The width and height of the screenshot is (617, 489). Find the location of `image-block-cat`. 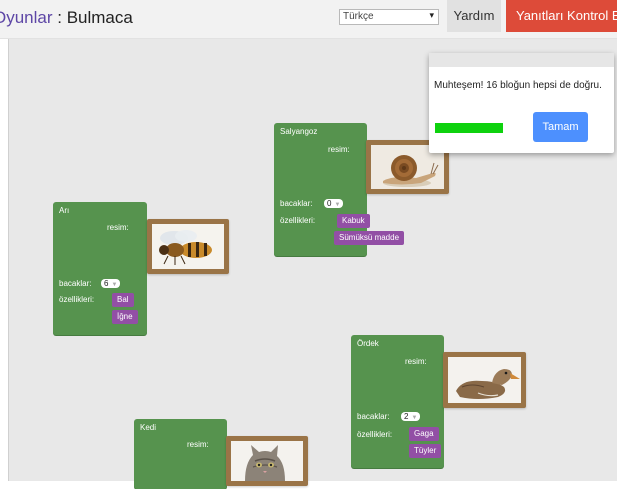

image-block-cat is located at coordinates (267, 461).